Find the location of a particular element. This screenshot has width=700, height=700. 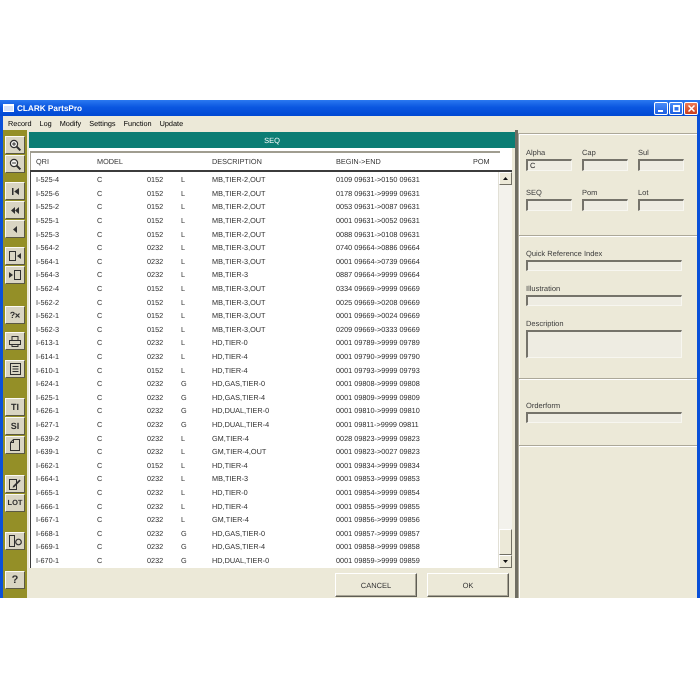

zoom-out-icon is located at coordinates (15, 164).